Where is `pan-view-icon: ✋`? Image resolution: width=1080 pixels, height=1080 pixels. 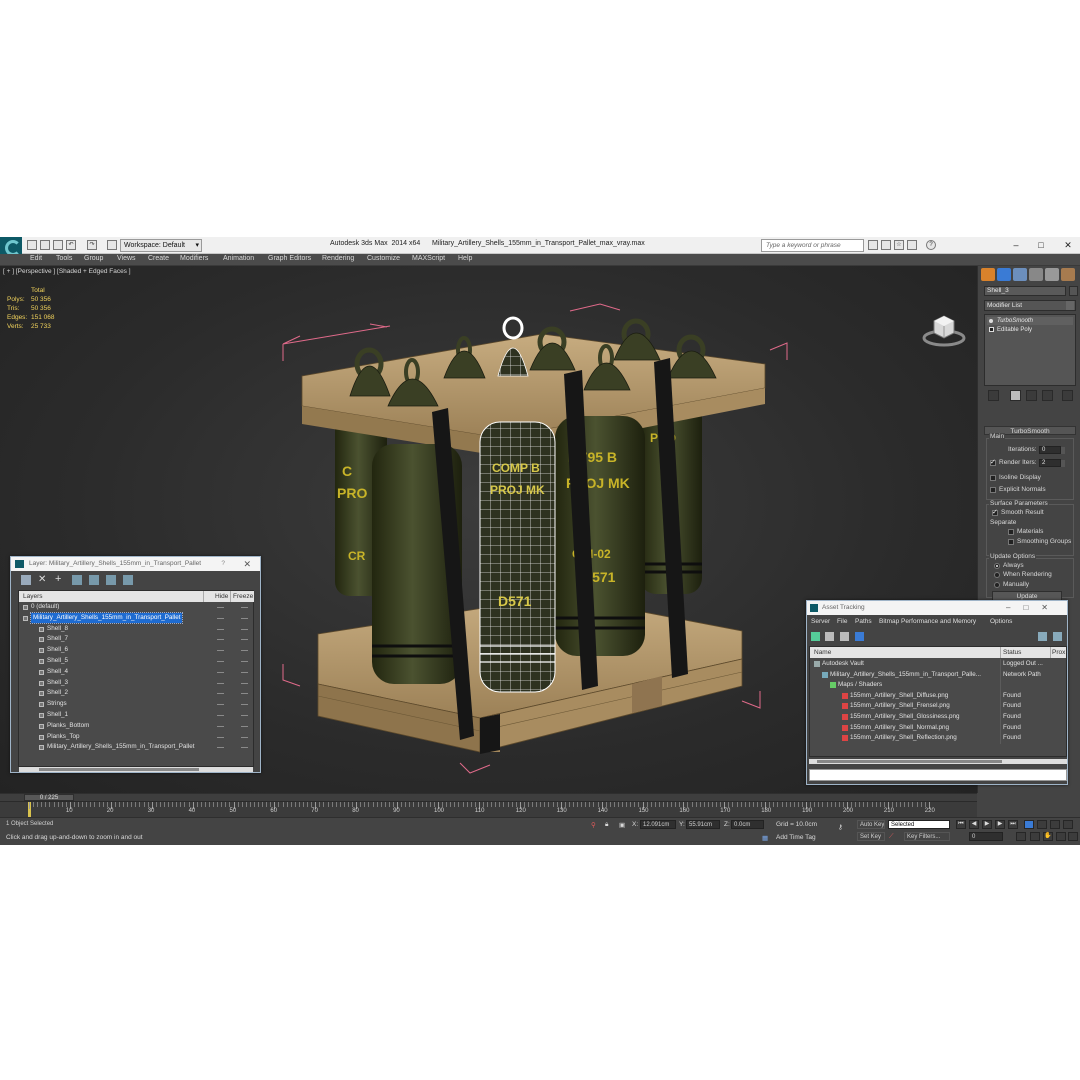 pan-view-icon: ✋ is located at coordinates (1048, 836).